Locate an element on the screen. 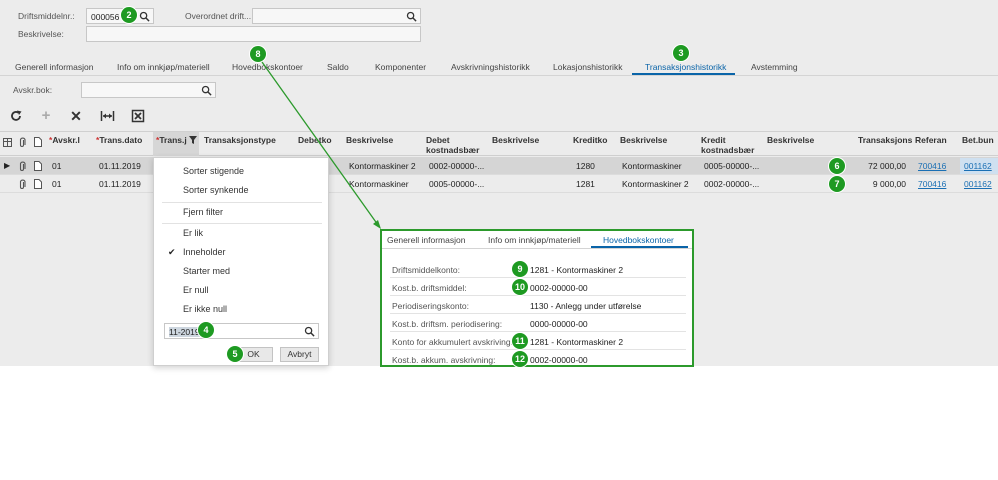  fit-width-icon is located at coordinates (107, 116).